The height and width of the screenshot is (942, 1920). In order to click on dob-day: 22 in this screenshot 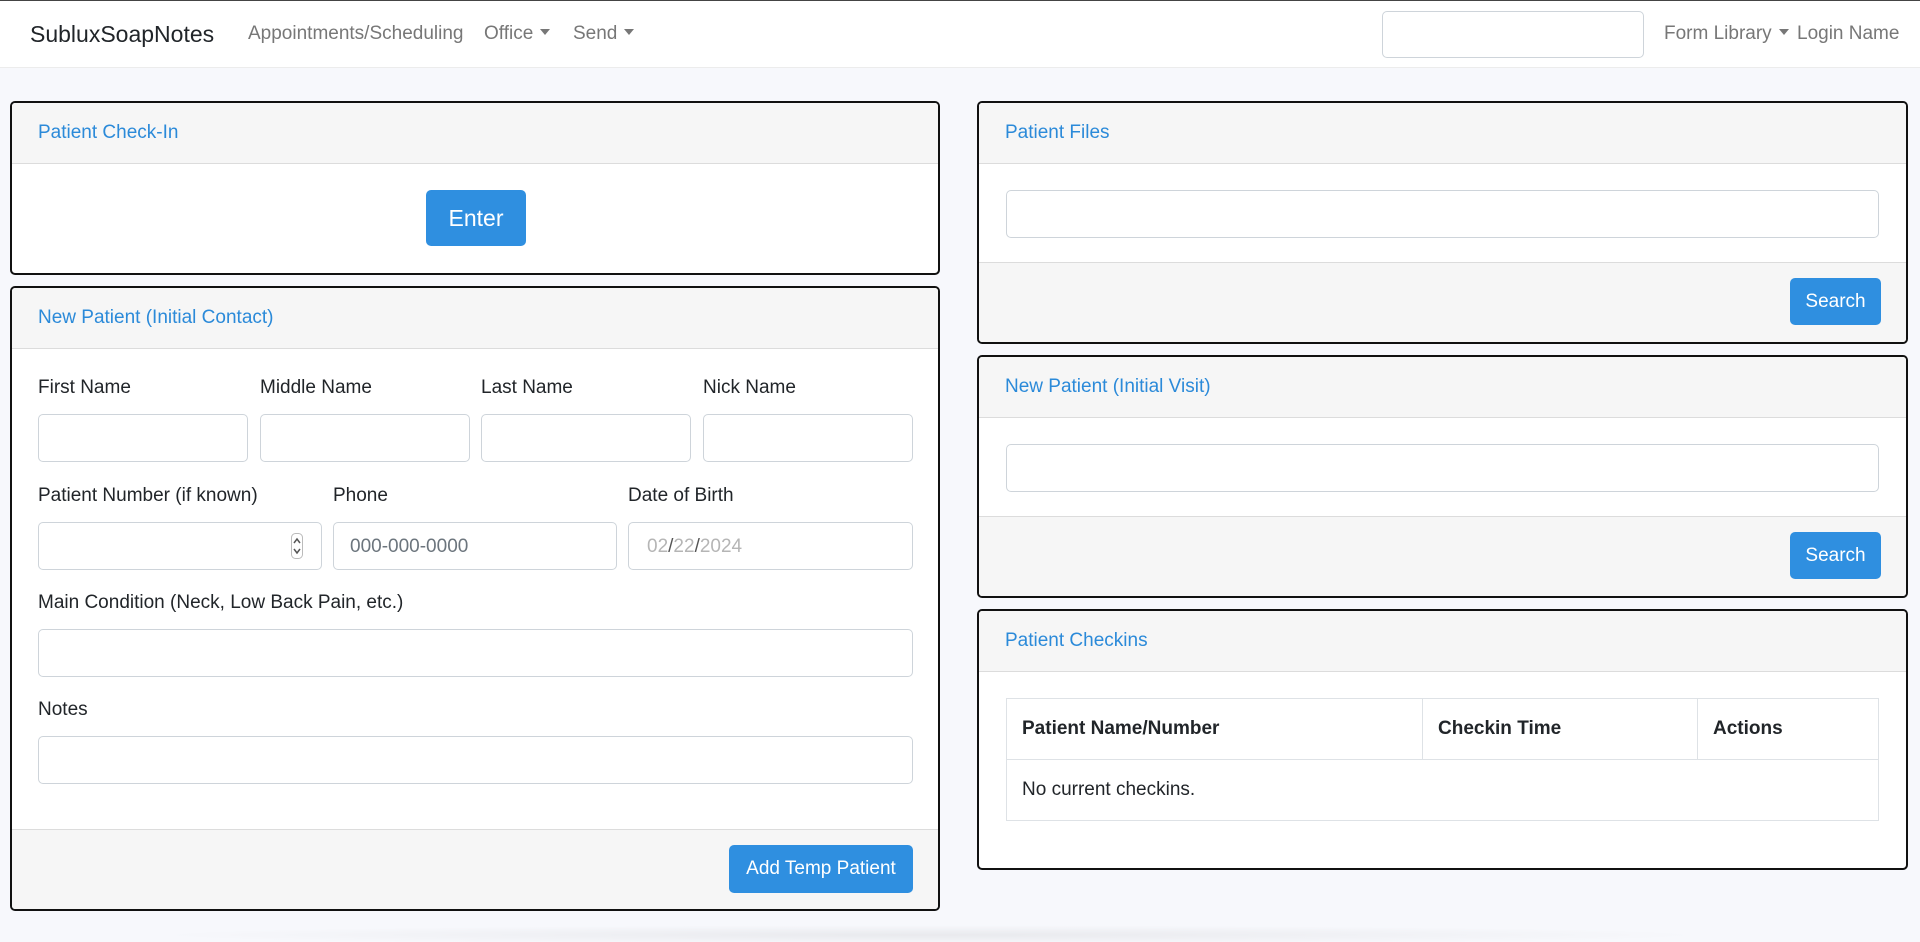, I will do `click(684, 546)`.